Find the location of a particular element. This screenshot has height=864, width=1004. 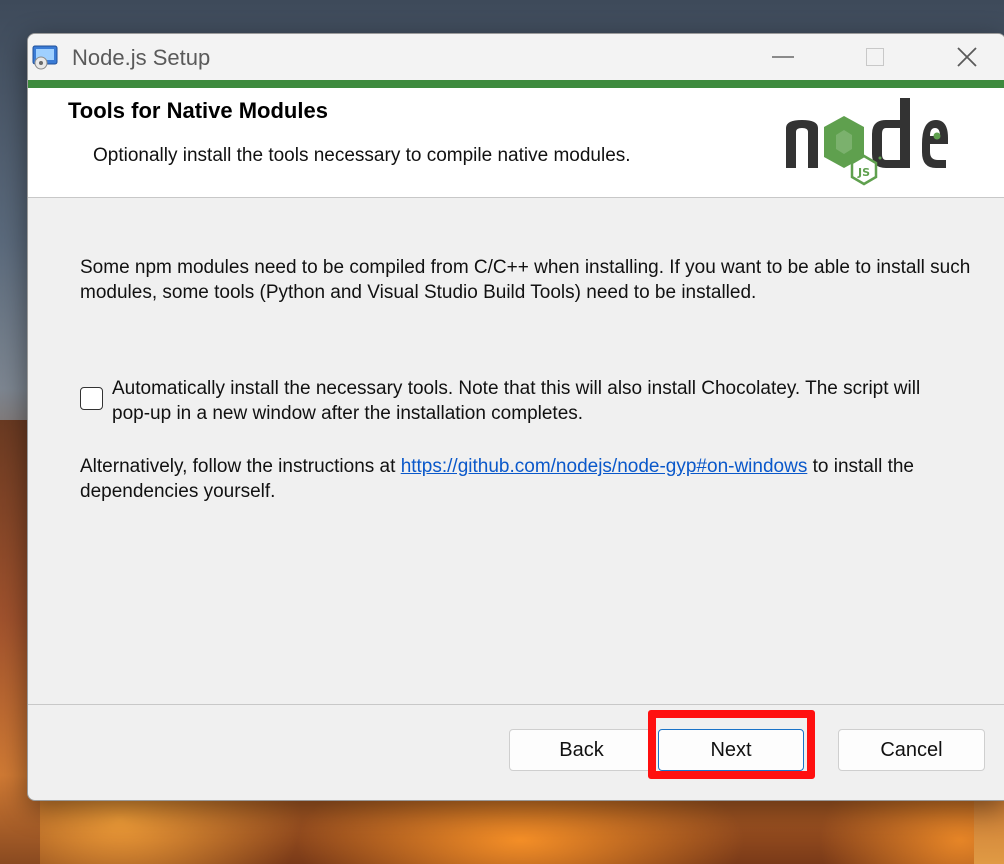

maximize-button is located at coordinates (875, 57).